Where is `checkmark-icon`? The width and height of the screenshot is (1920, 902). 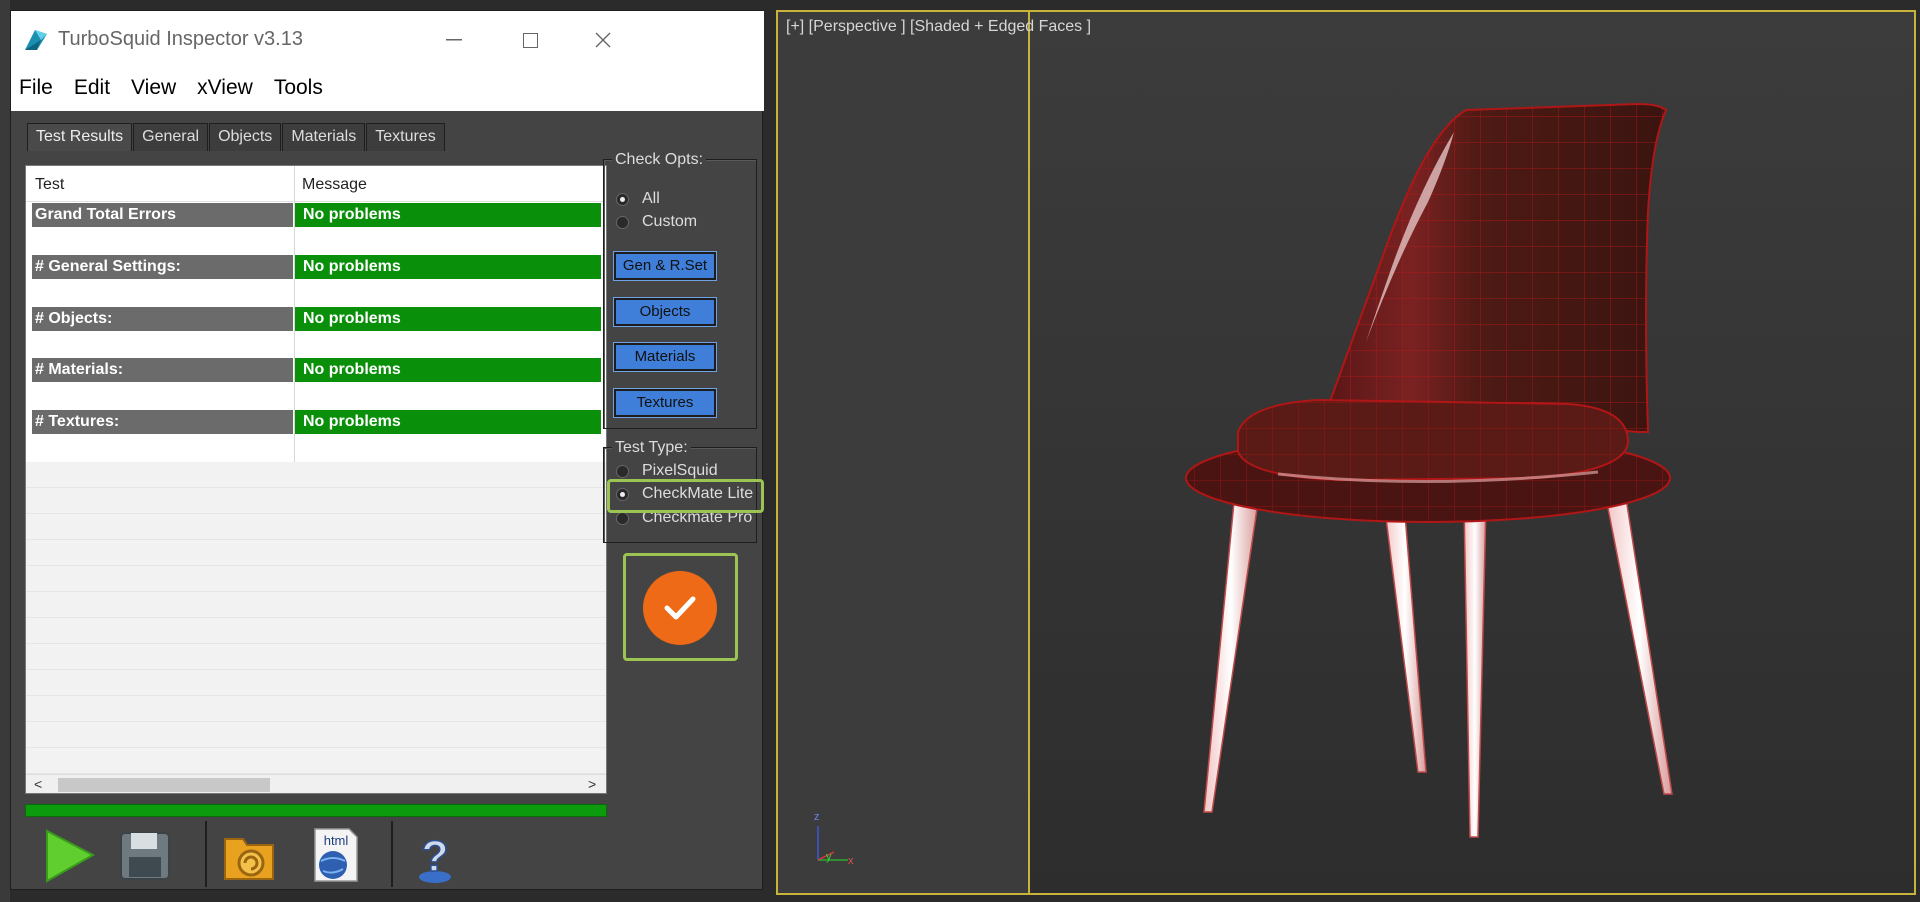 checkmark-icon is located at coordinates (680, 608).